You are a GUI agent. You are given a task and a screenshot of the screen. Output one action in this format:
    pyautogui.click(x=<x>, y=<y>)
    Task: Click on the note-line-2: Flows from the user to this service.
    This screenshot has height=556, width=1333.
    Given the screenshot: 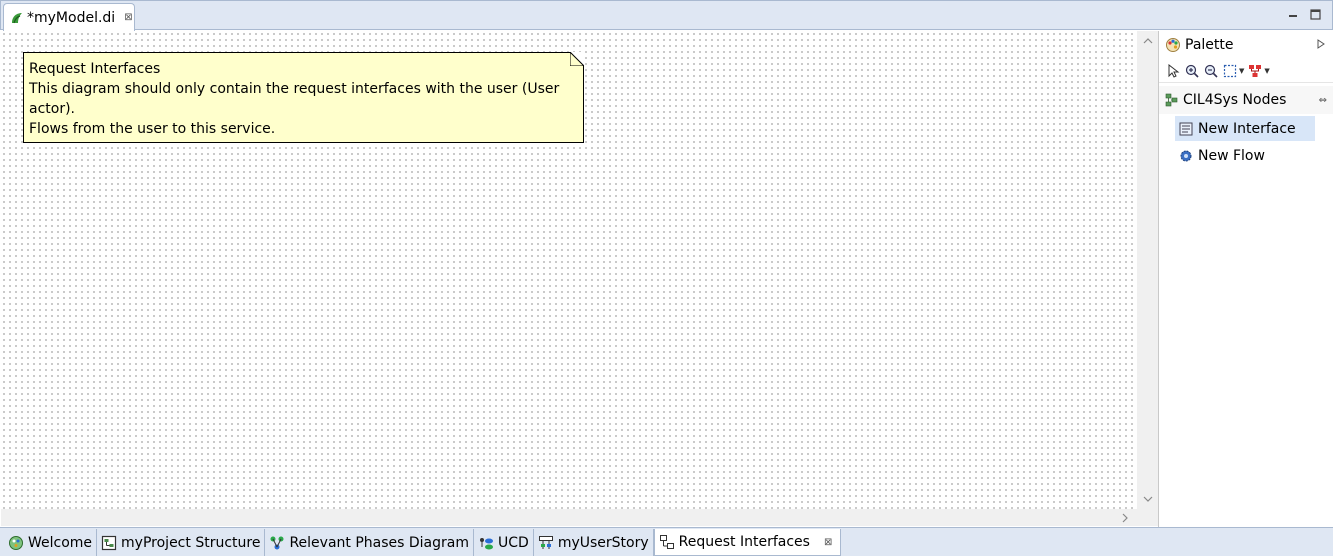 What is the action you would take?
    pyautogui.click(x=152, y=129)
    